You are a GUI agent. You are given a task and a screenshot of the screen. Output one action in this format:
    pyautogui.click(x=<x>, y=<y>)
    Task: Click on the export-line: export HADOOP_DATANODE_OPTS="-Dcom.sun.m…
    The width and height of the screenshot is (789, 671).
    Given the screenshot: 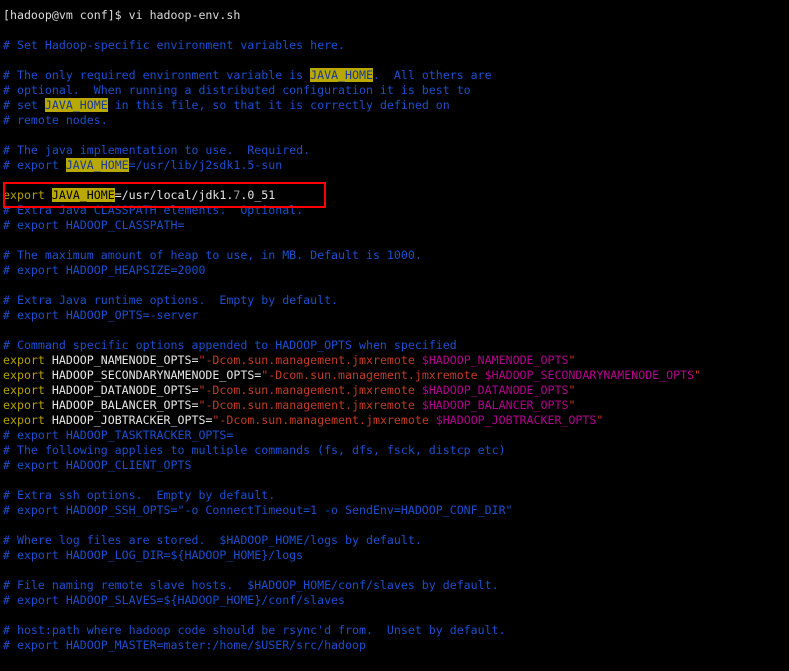 What is the action you would take?
    pyautogui.click(x=396, y=390)
    